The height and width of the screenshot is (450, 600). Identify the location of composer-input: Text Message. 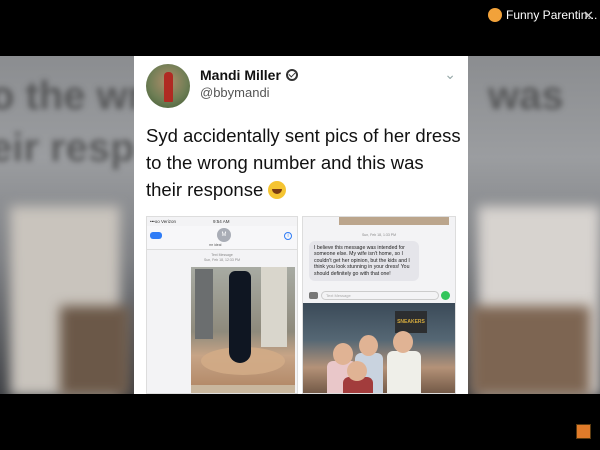
(380, 295).